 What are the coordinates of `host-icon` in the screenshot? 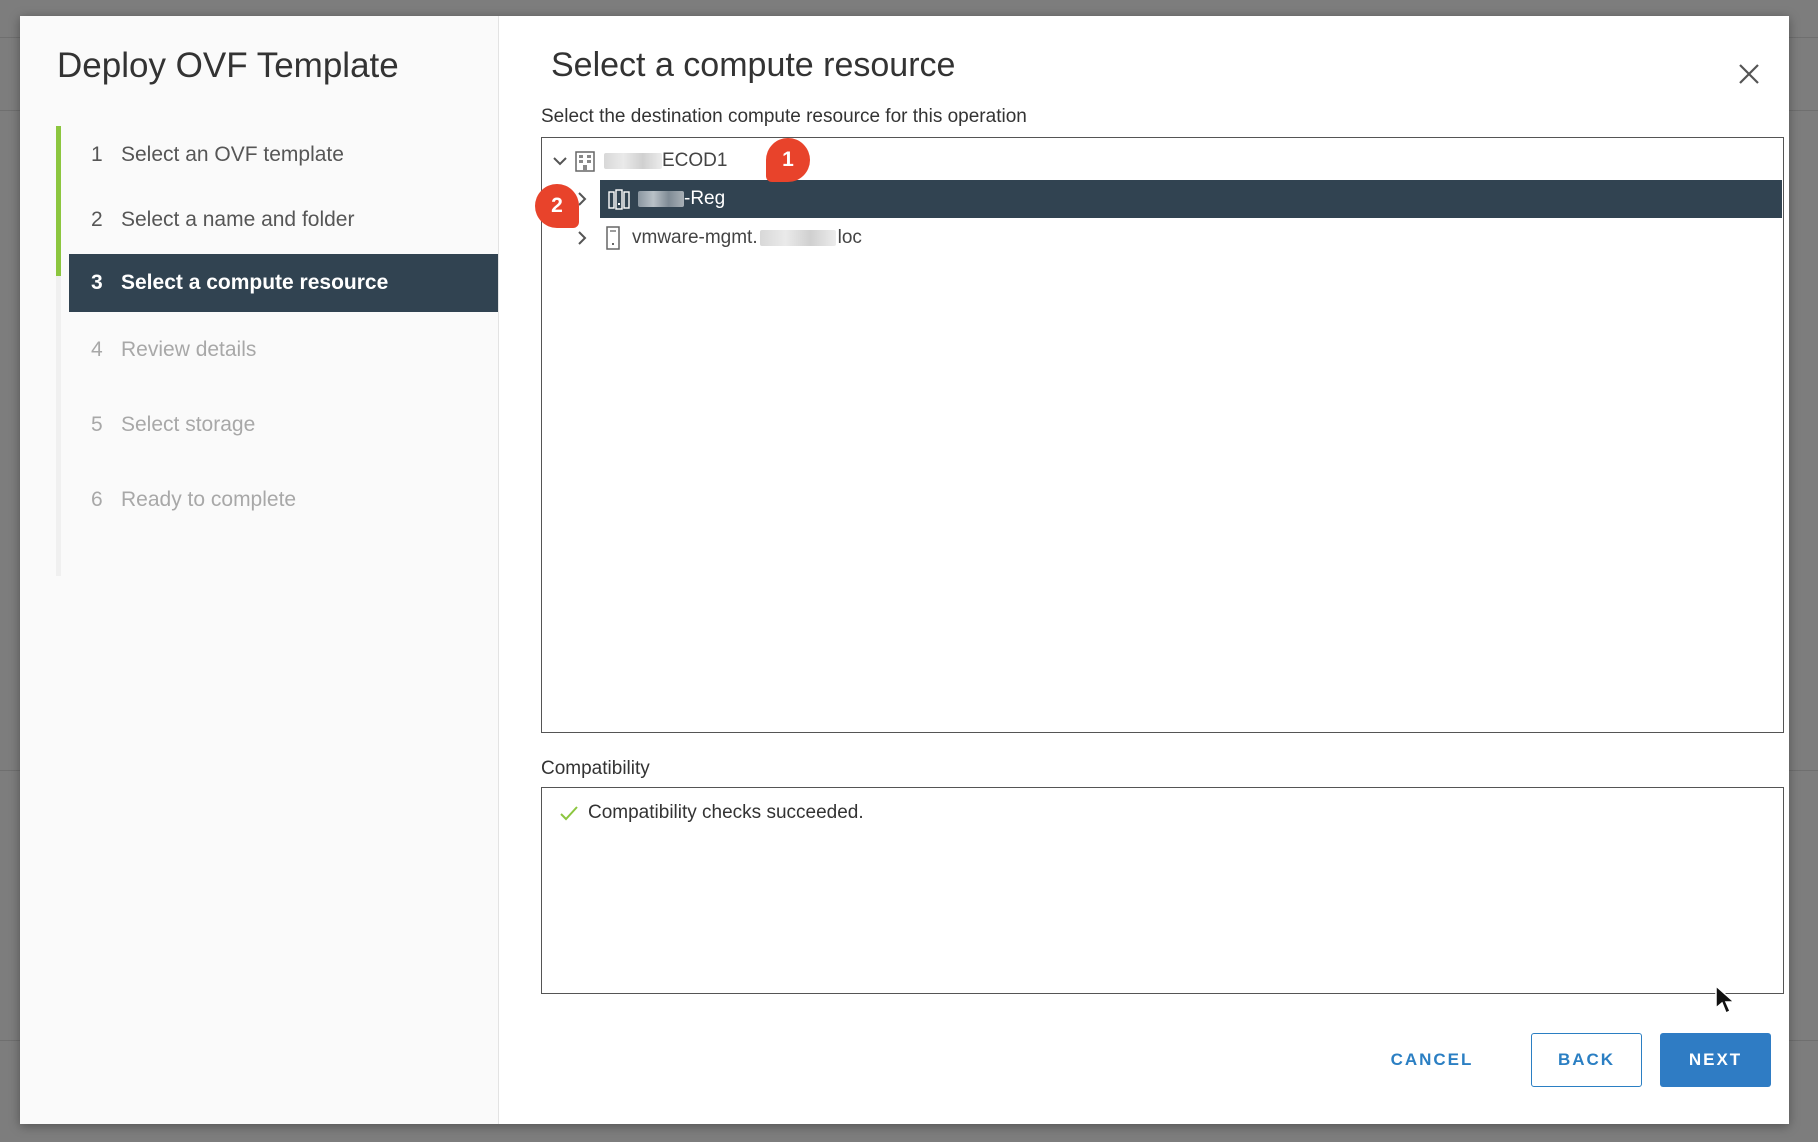 It's located at (613, 238).